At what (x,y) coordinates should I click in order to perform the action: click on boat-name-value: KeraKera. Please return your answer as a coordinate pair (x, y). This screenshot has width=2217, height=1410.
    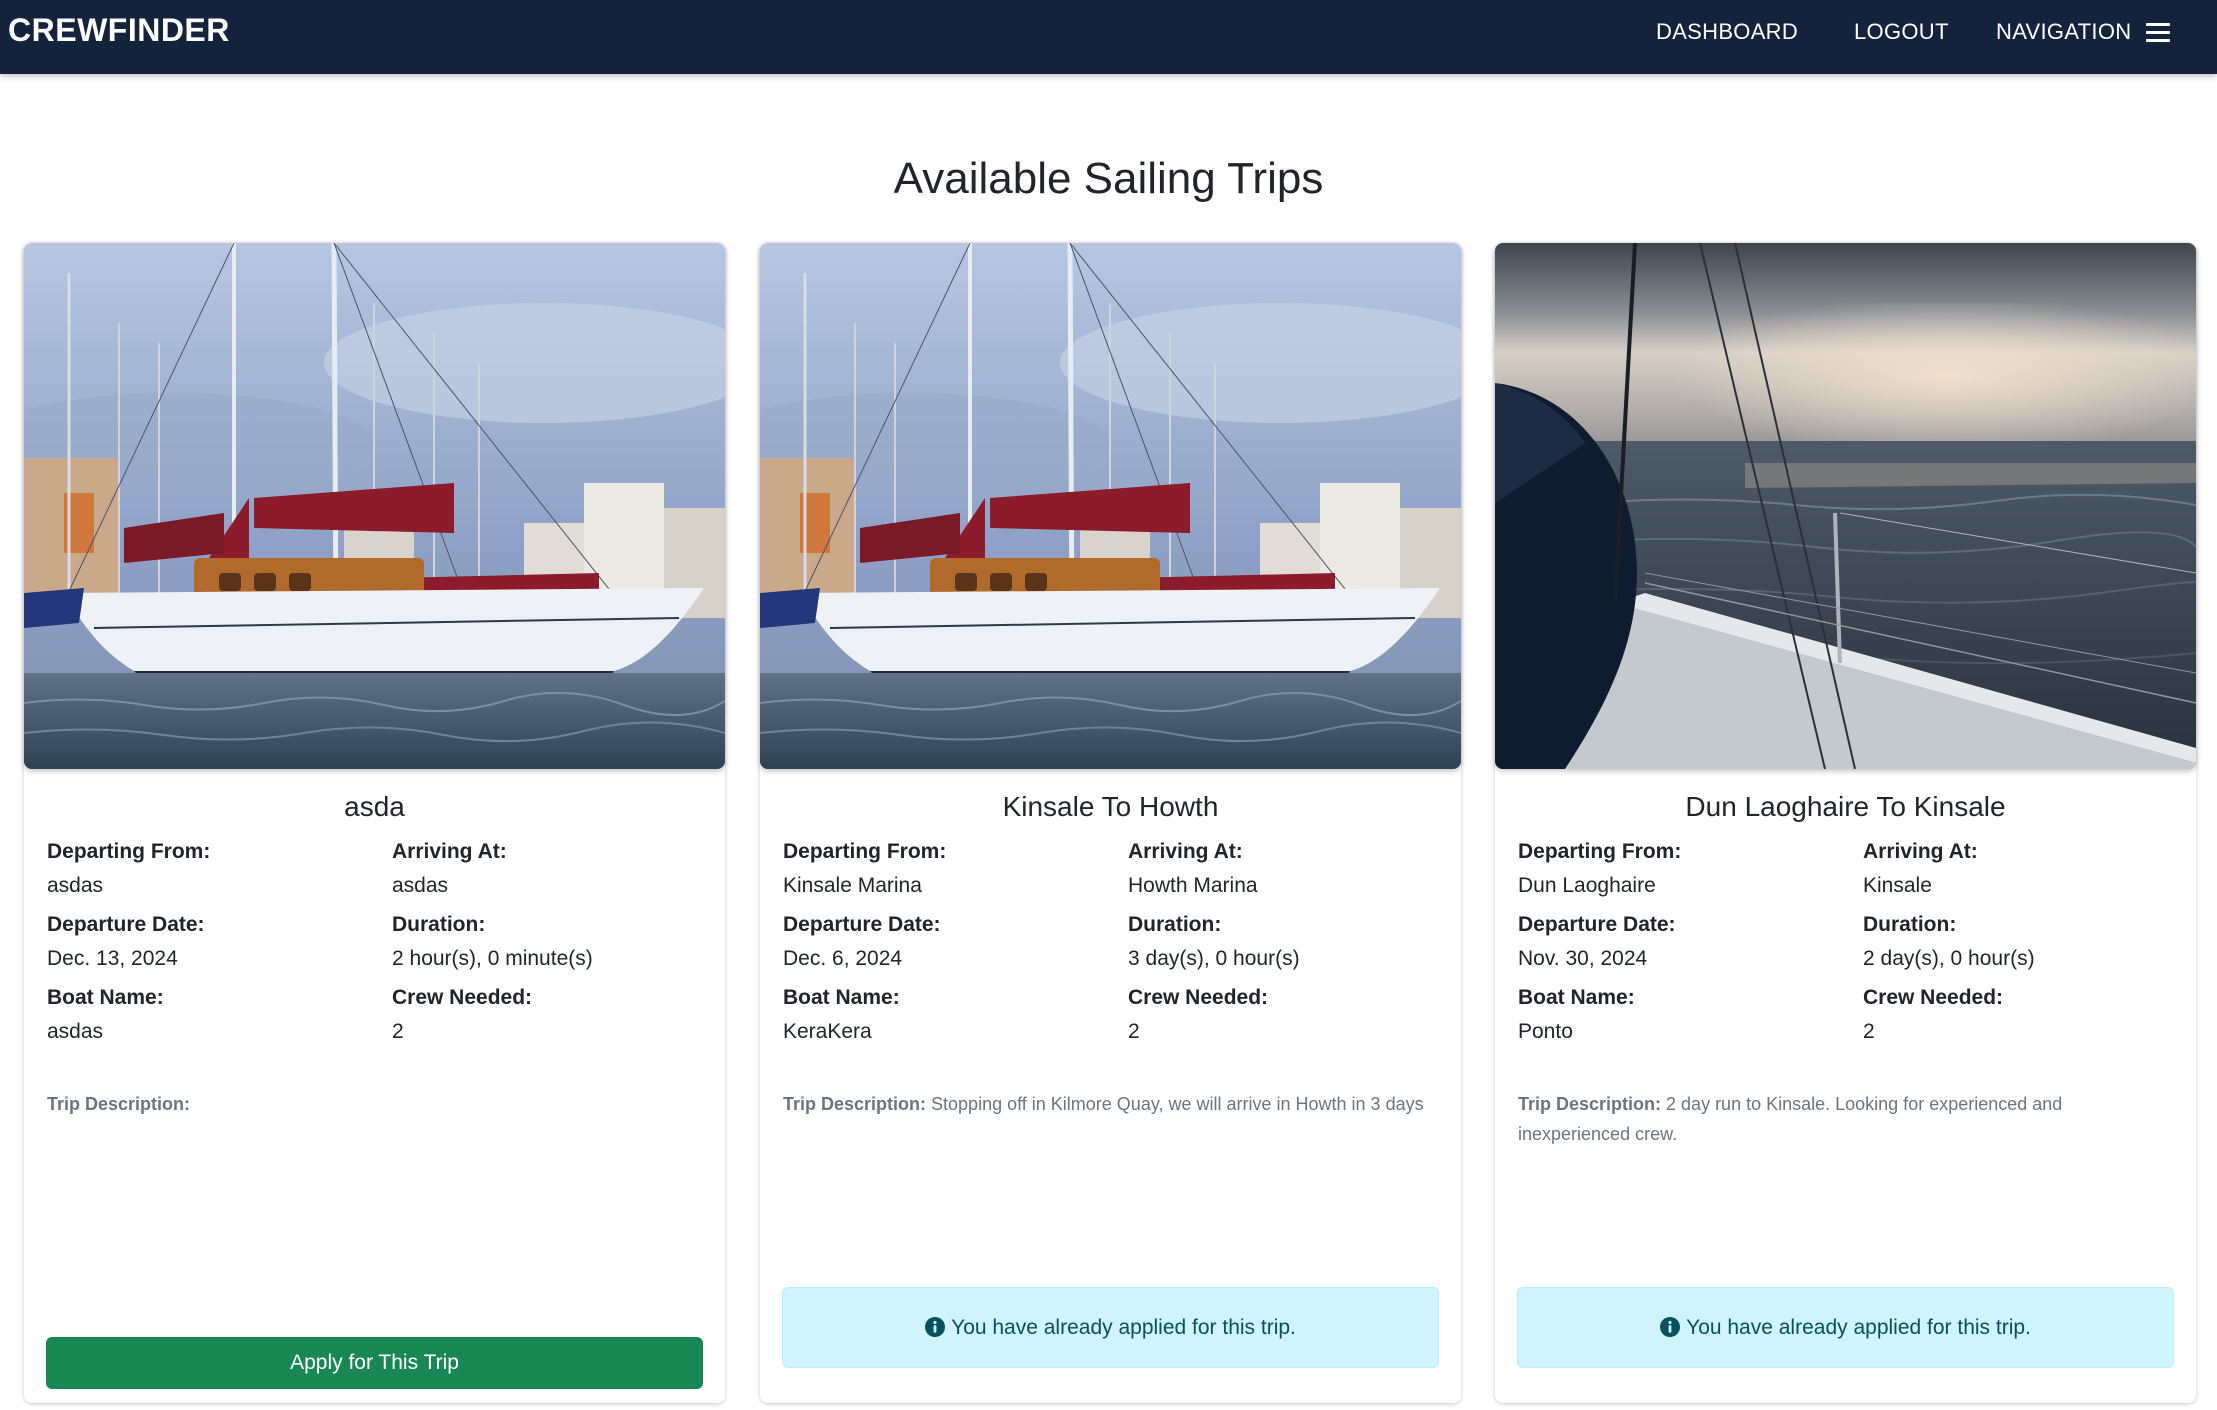
    Looking at the image, I should click on (827, 1031).